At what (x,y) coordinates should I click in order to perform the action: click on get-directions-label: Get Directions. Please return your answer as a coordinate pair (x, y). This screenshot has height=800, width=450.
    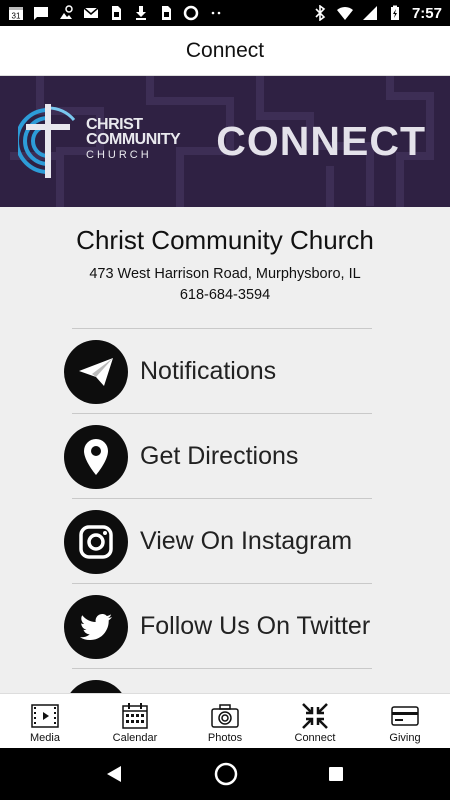
    Looking at the image, I should click on (219, 456).